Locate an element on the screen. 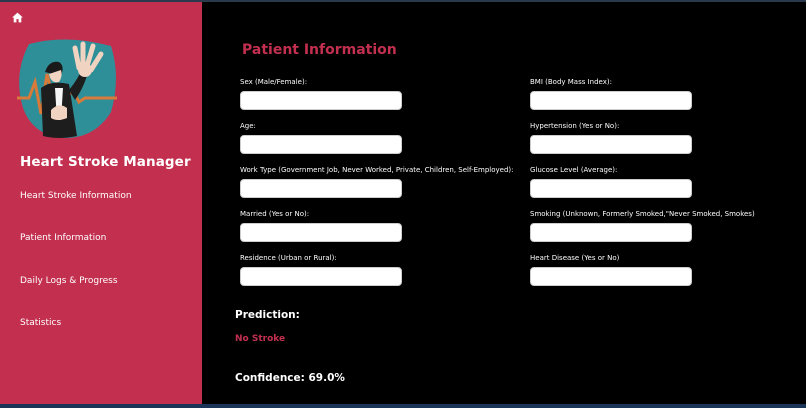 This screenshot has height=408, width=806. residence-input is located at coordinates (321, 276).